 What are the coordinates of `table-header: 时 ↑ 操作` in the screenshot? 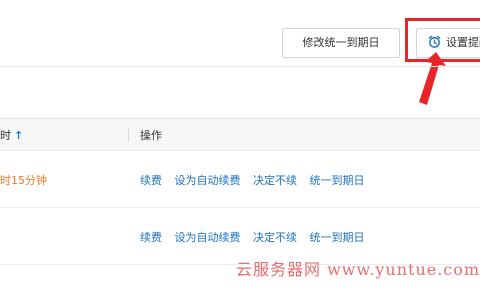 It's located at (240, 134).